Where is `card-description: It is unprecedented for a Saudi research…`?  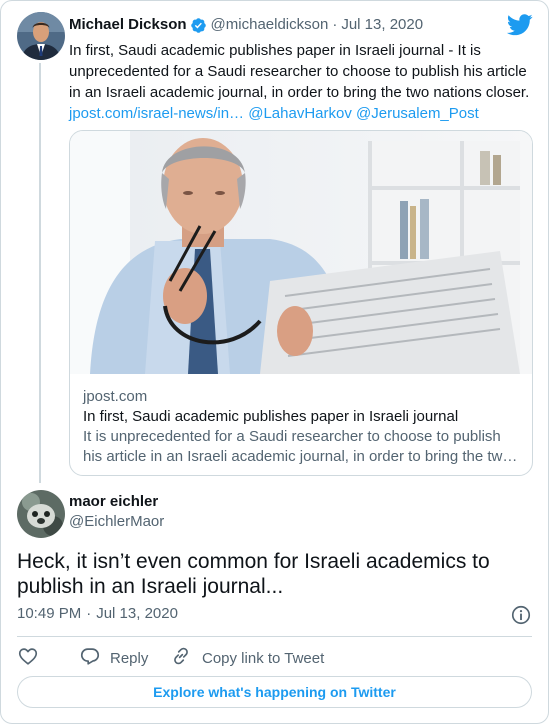 card-description: It is unprecedented for a Saudi research… is located at coordinates (300, 446).